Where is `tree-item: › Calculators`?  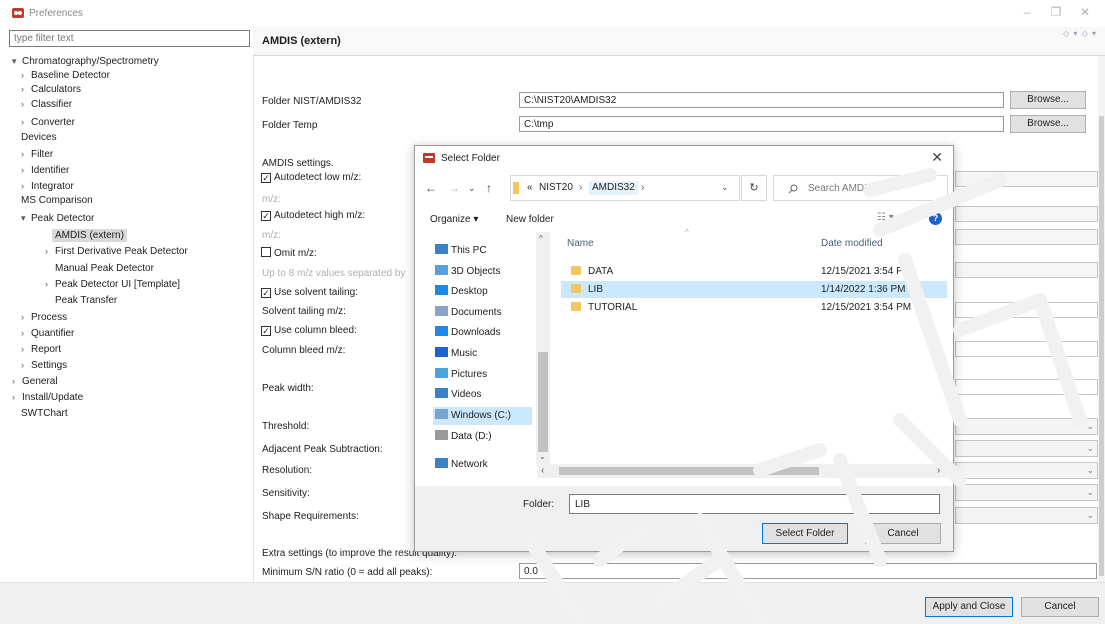
tree-item: › Calculators is located at coordinates (51, 89).